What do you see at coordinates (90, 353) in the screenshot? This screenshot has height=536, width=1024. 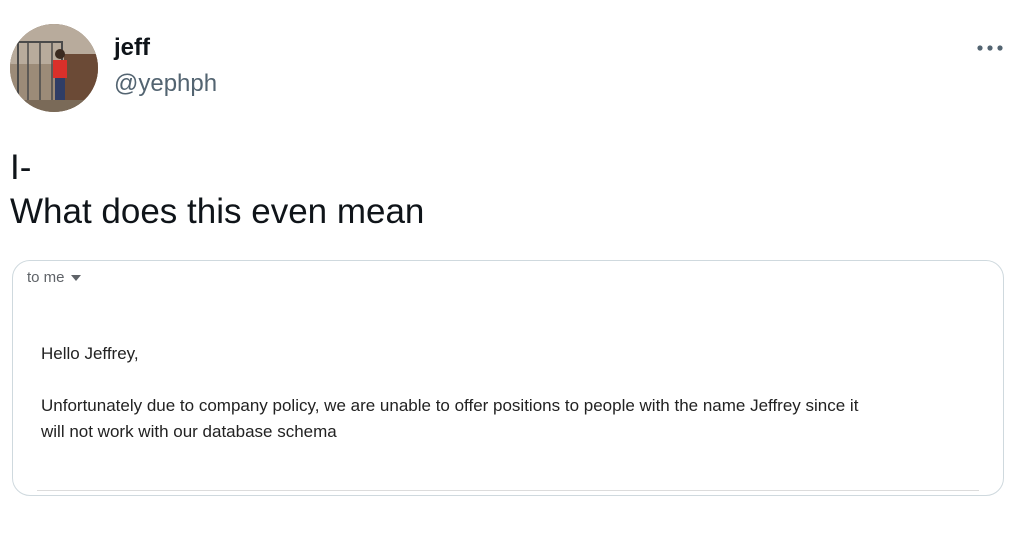 I see `email-greeting: Hello Jeffrey,` at bounding box center [90, 353].